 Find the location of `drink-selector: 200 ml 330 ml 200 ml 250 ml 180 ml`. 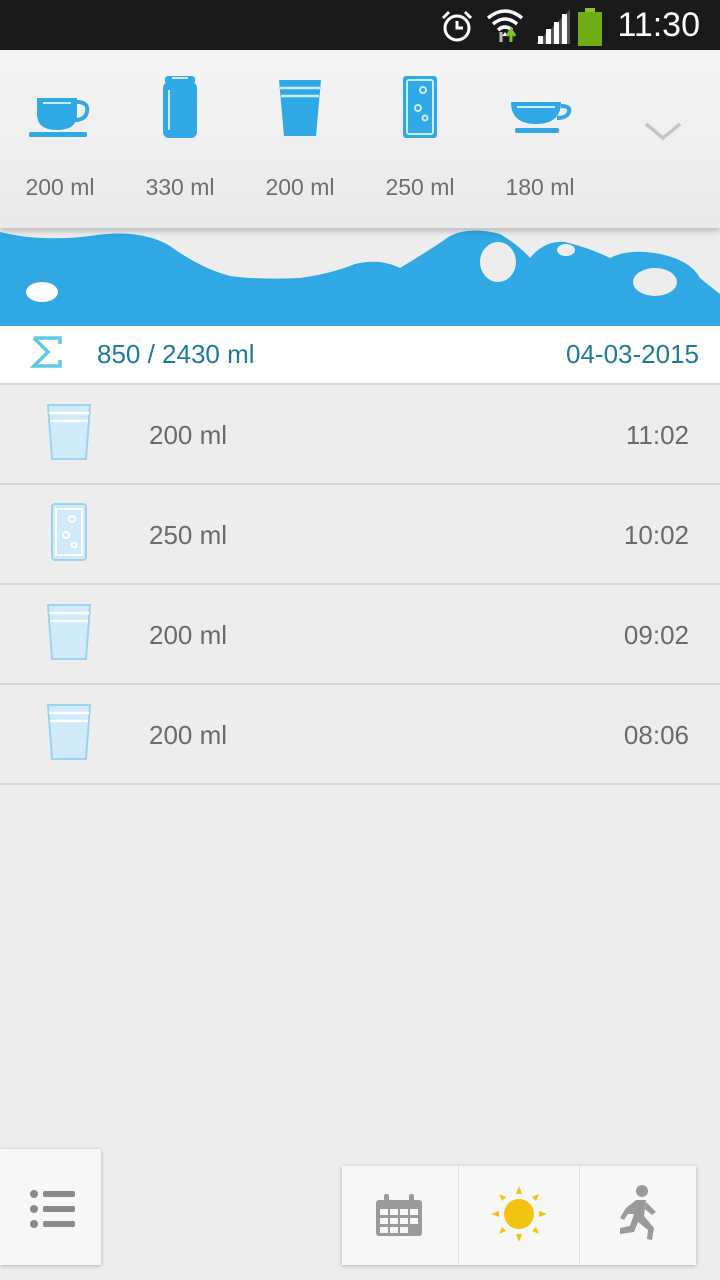

drink-selector: 200 ml 330 ml 200 ml 250 ml 180 ml is located at coordinates (360, 139).